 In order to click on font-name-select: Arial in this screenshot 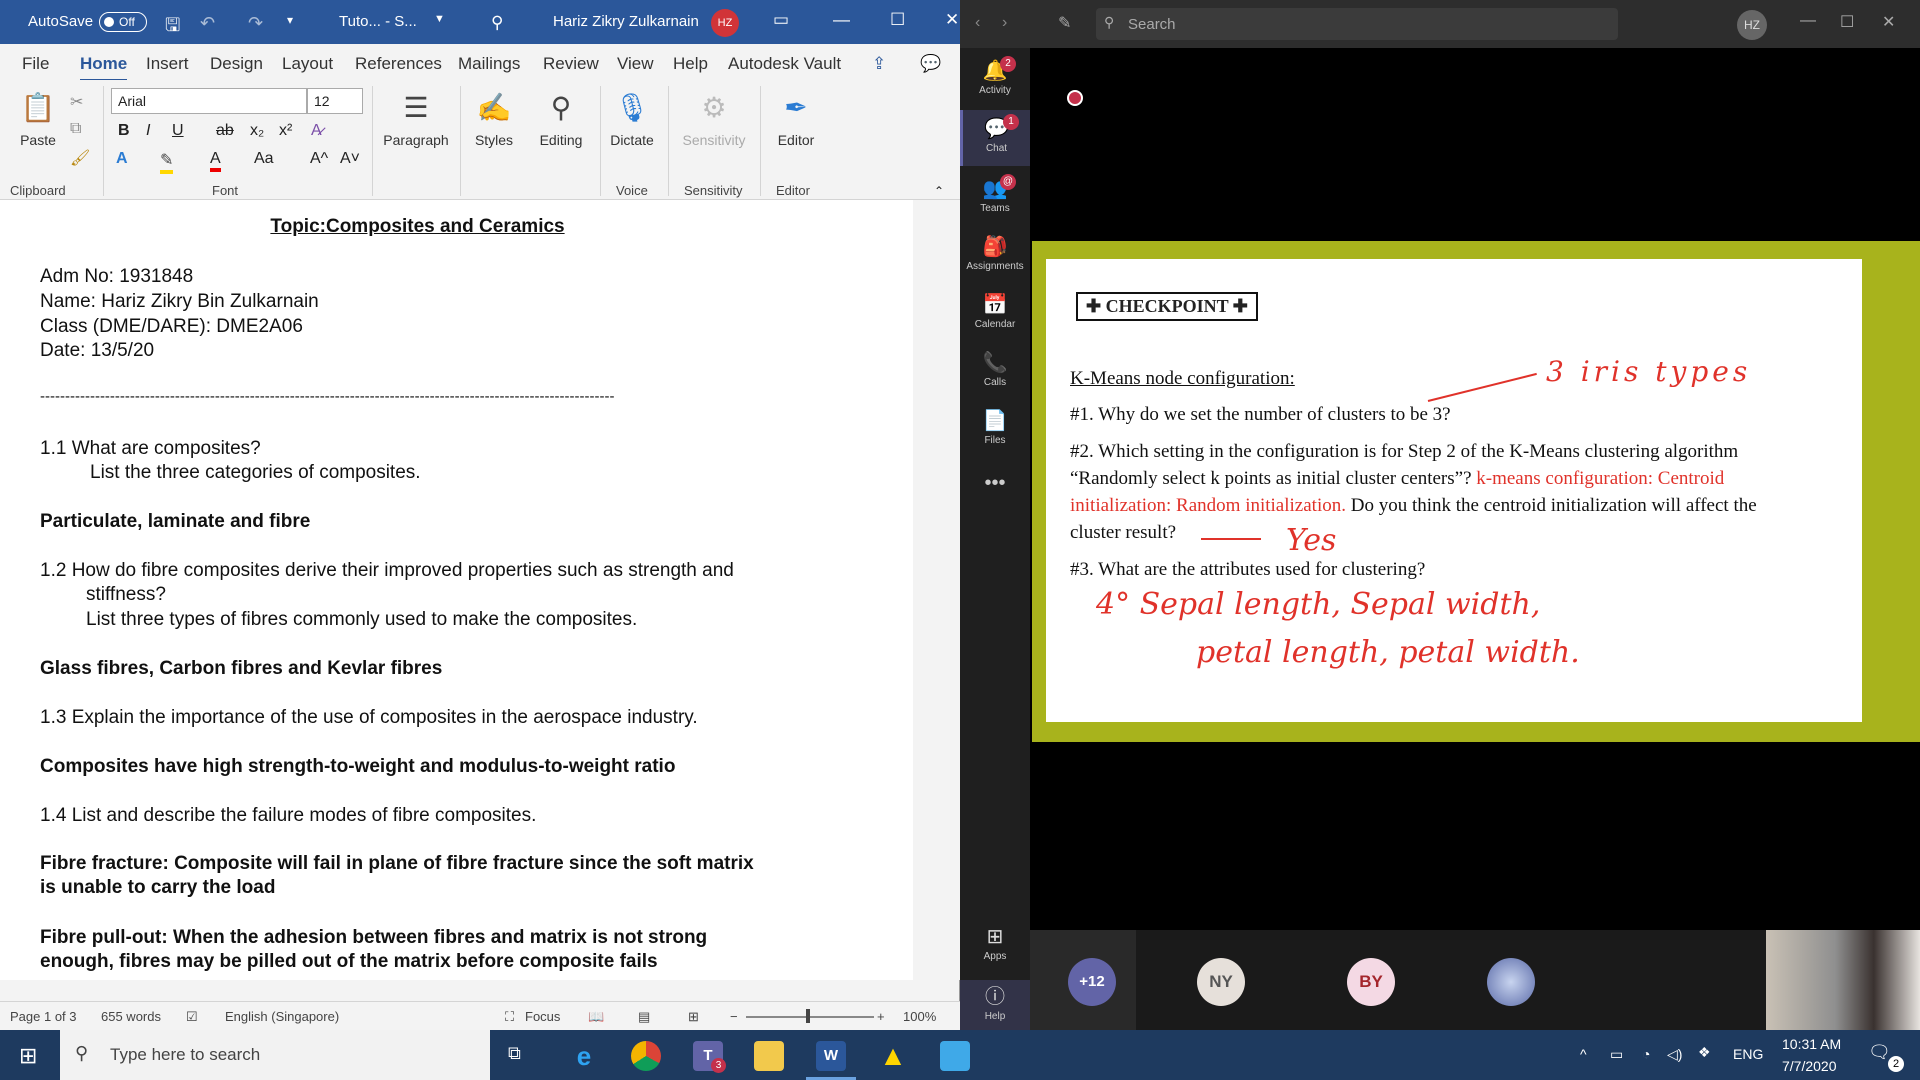, I will do `click(209, 101)`.